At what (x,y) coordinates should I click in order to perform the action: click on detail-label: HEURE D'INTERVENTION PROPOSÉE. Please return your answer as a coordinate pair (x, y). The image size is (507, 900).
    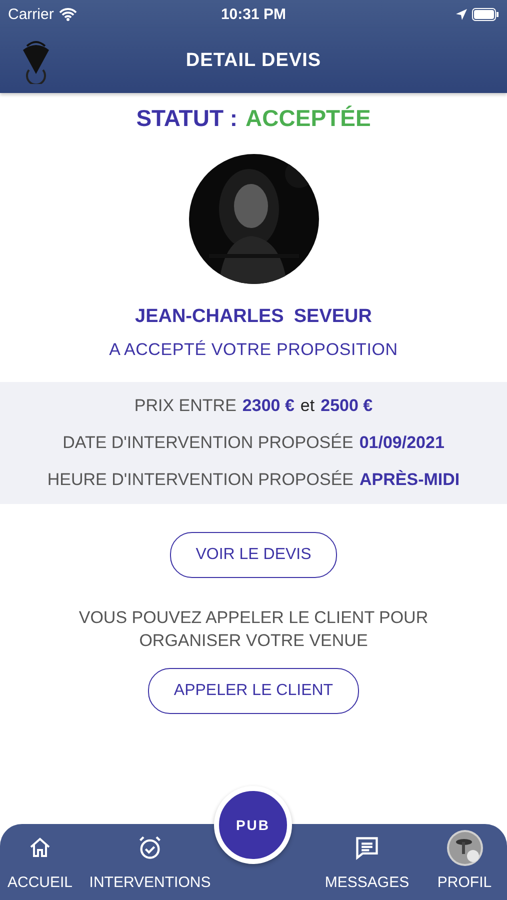
    Looking at the image, I should click on (200, 480).